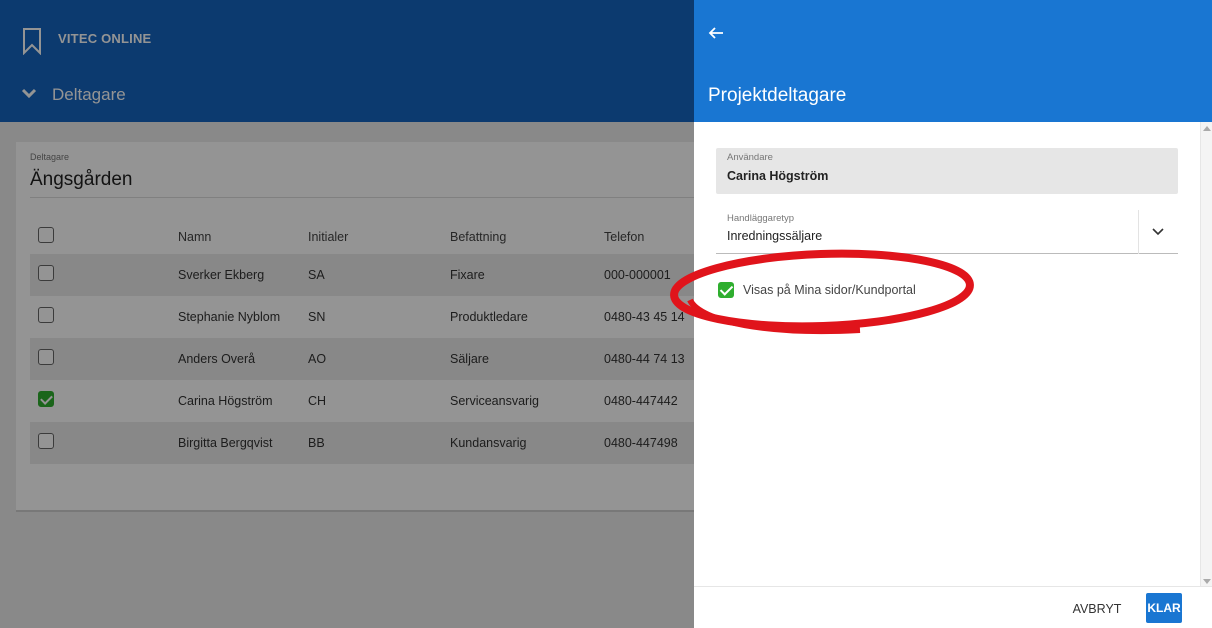  What do you see at coordinates (774, 236) in the screenshot?
I see `handler-type-value: Inredningssäljare` at bounding box center [774, 236].